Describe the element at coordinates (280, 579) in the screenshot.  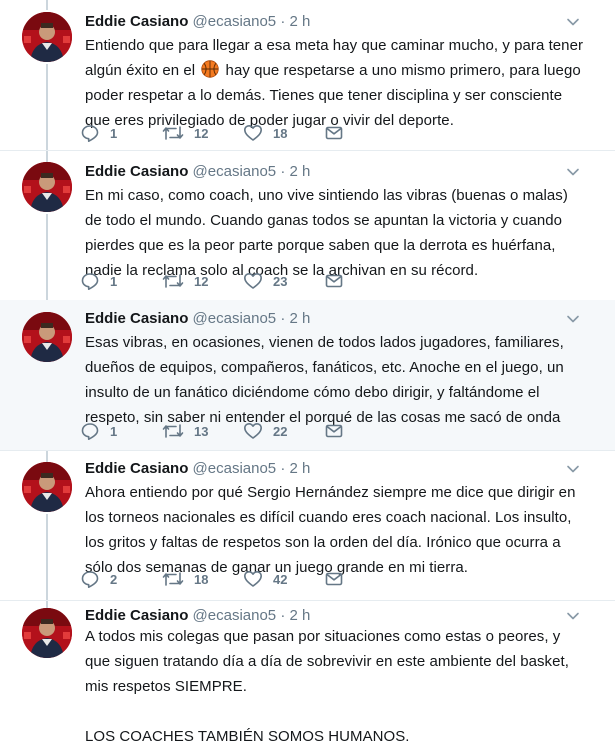
I see `like-count: 42` at that location.